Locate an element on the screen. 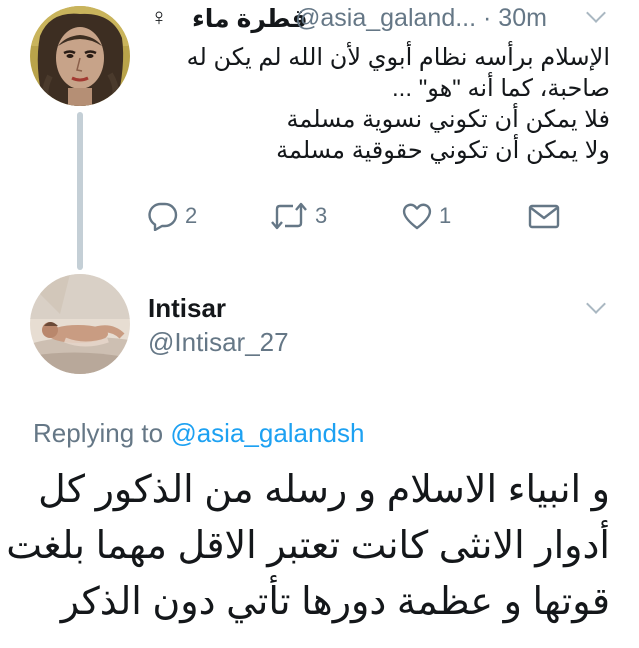 The height and width of the screenshot is (648, 639). parent-handle-time: @asia_galand... · 30m is located at coordinates (421, 18).